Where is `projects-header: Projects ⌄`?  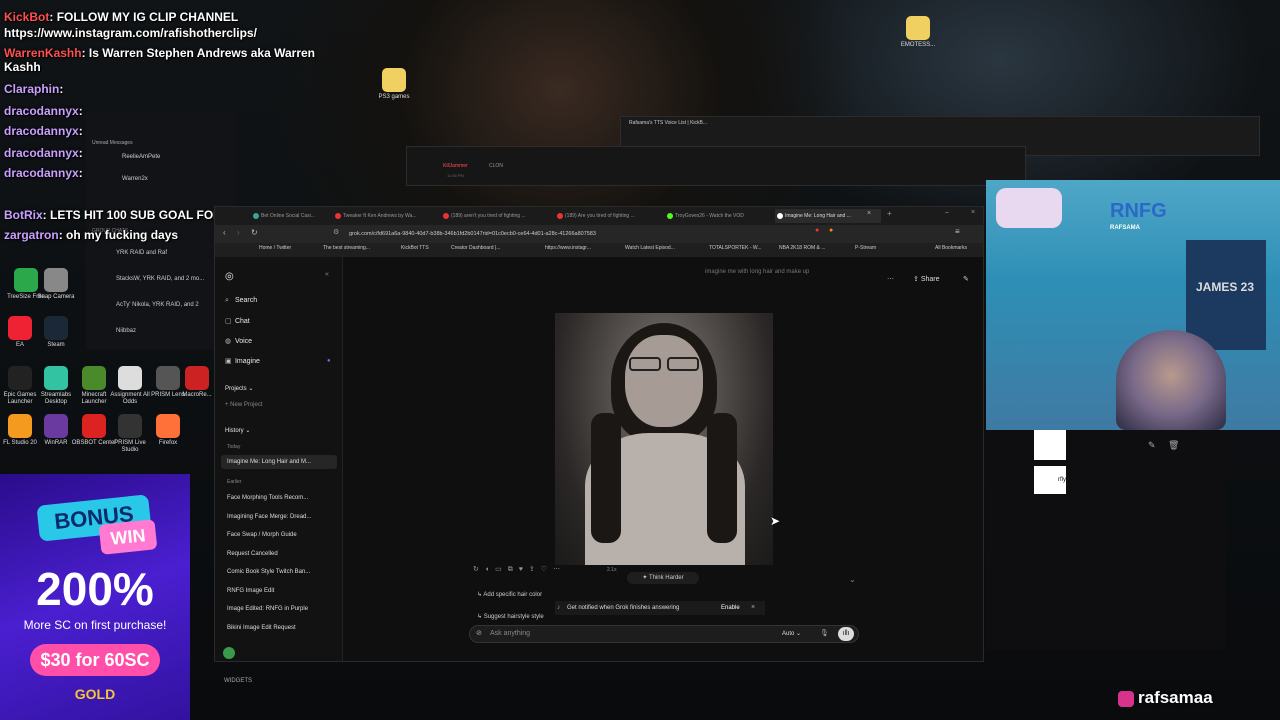 projects-header: Projects ⌄ is located at coordinates (239, 388).